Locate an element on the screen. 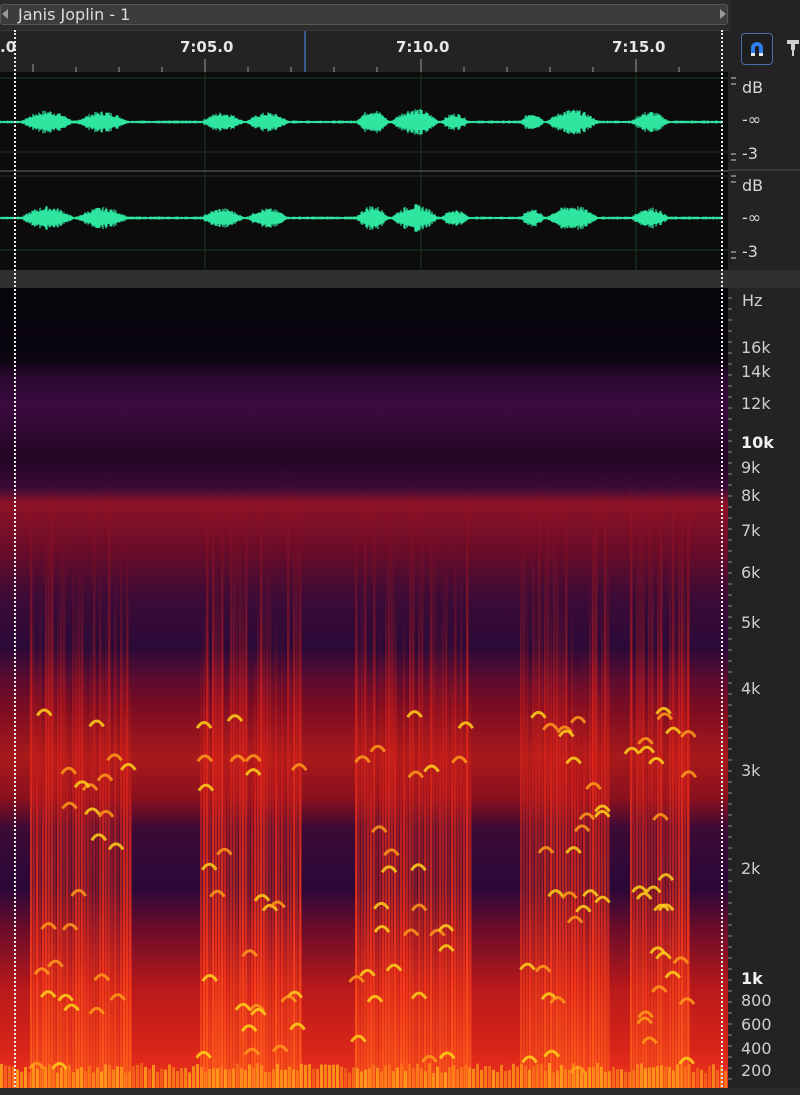 Image resolution: width=800 pixels, height=1095 pixels. channel-2-db-low: -3 is located at coordinates (750, 251).